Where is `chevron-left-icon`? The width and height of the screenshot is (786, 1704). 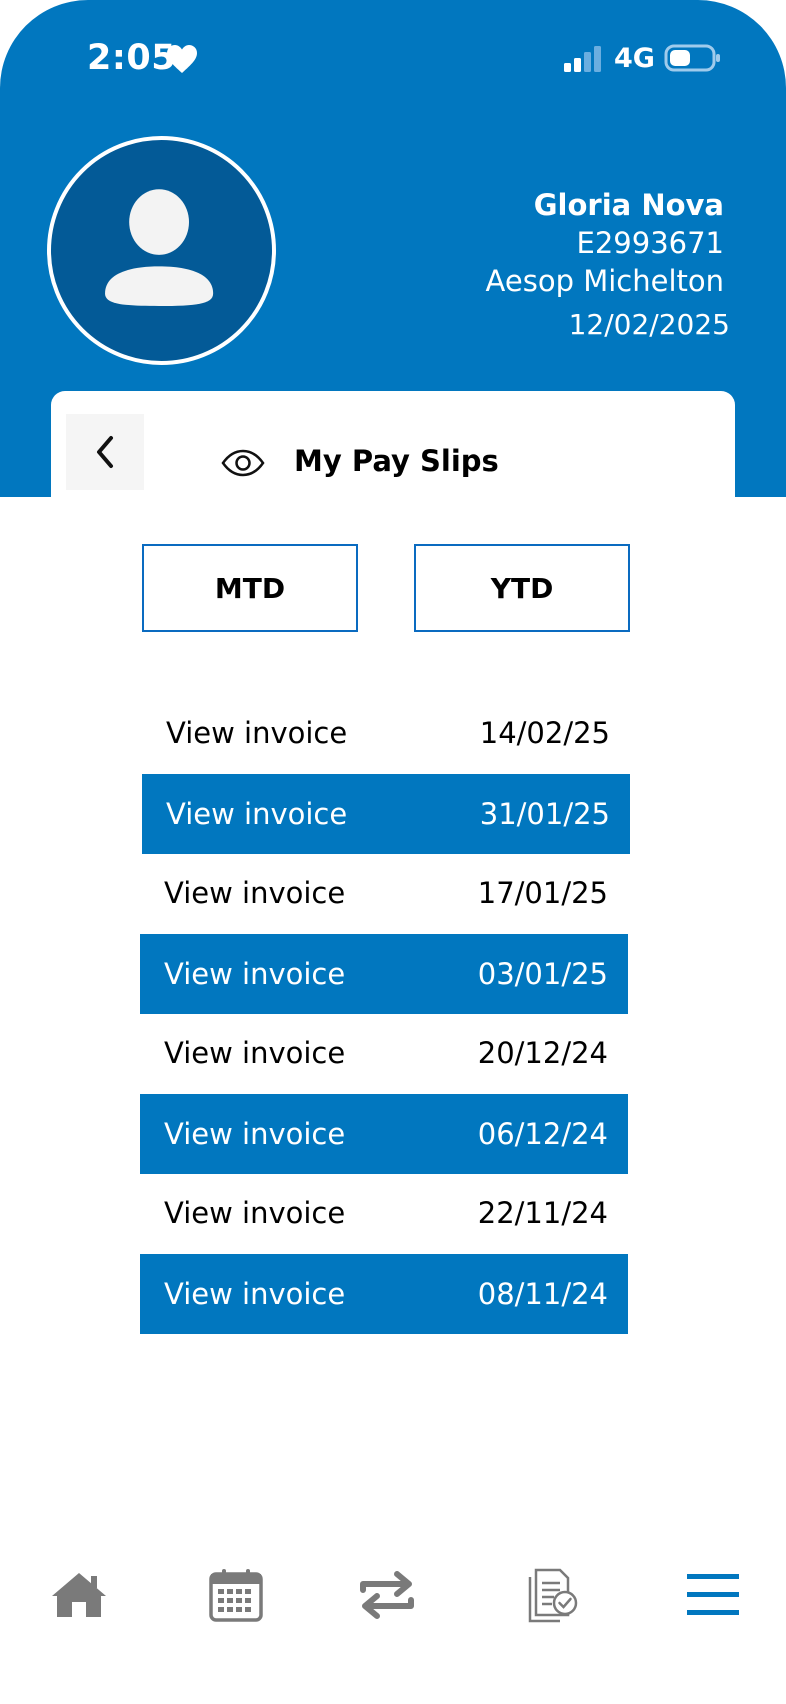 chevron-left-icon is located at coordinates (105, 452).